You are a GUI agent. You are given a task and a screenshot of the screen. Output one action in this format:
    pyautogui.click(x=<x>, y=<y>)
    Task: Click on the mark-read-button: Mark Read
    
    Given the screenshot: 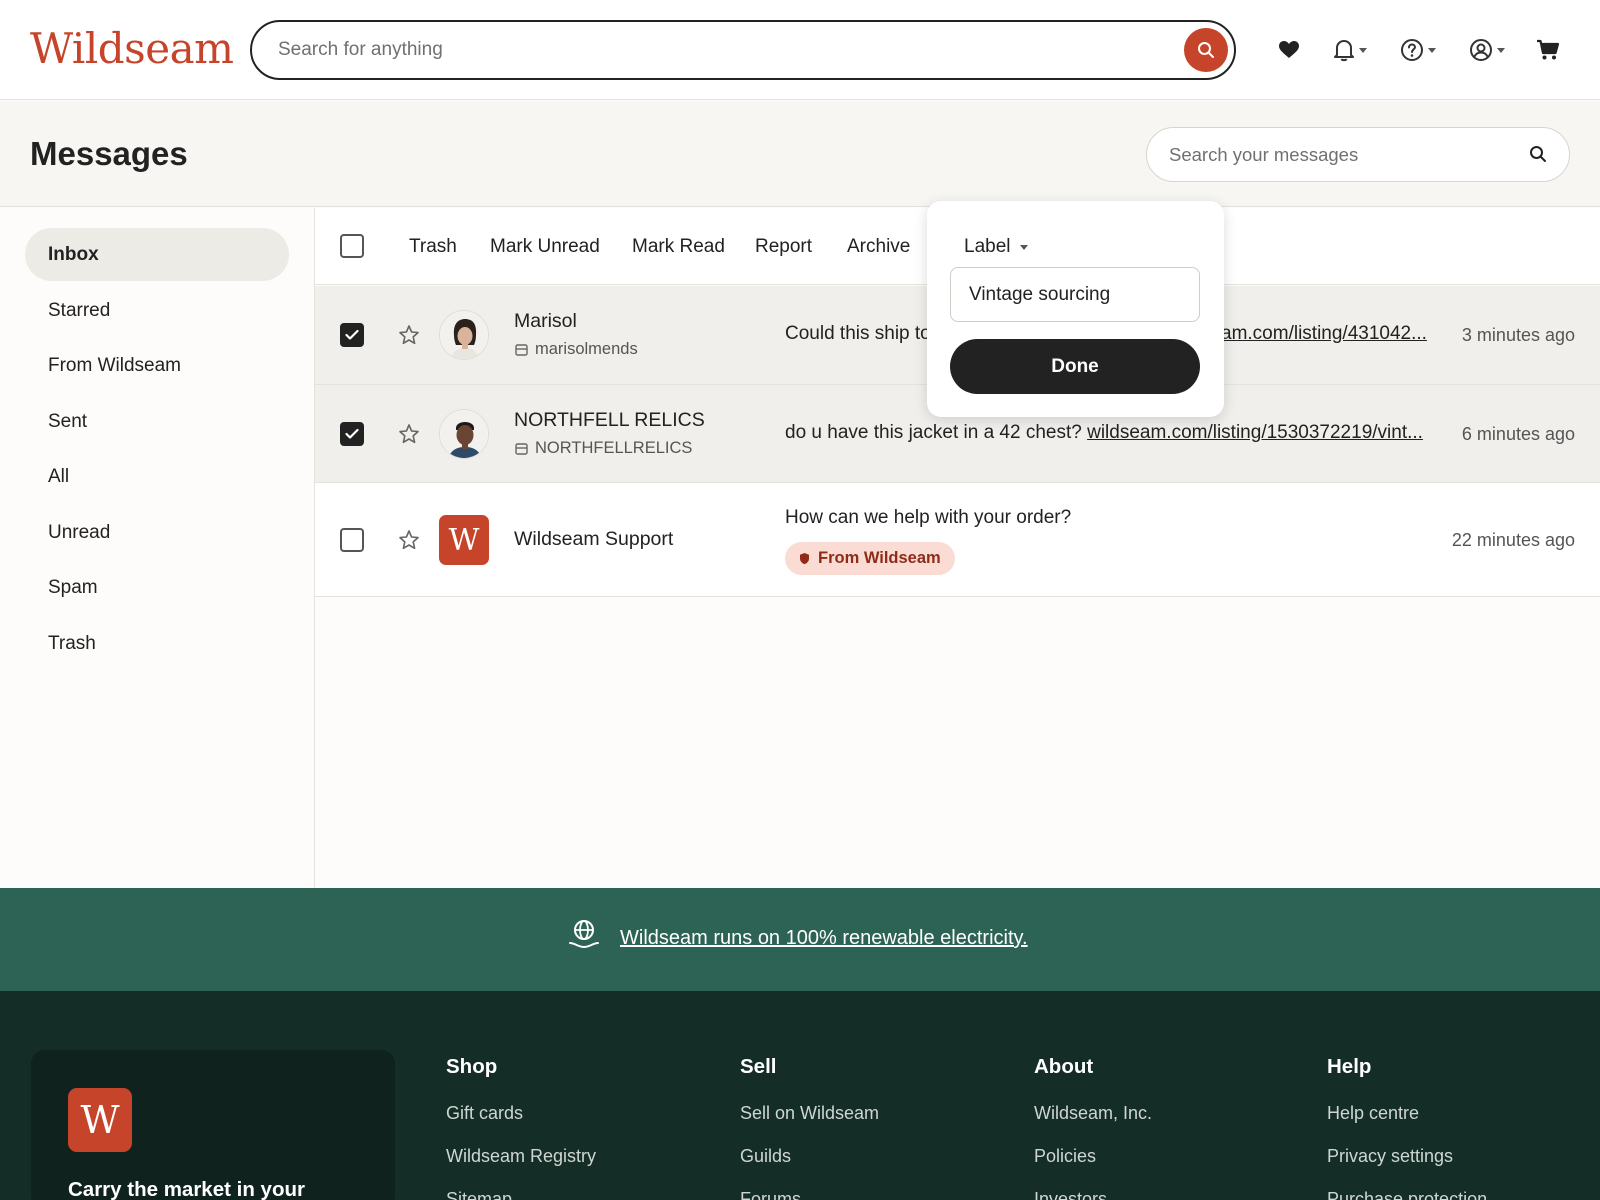 What is the action you would take?
    pyautogui.click(x=678, y=247)
    